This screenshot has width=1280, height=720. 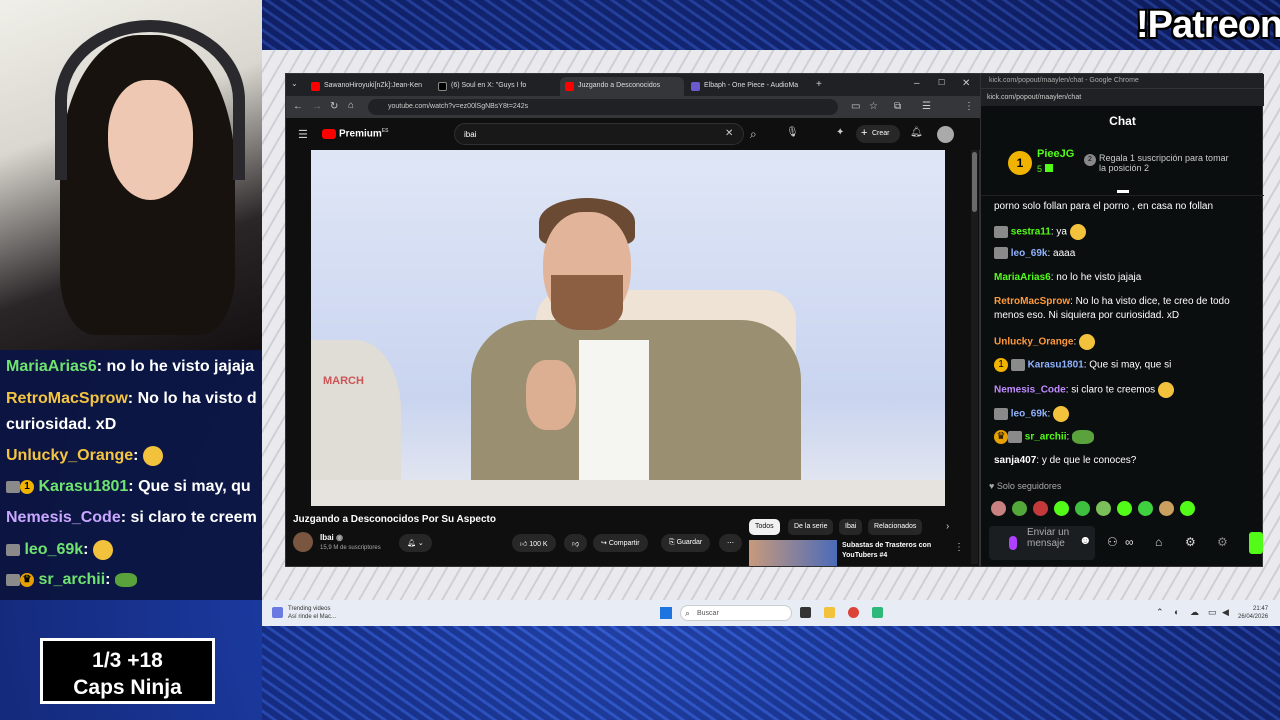 I want to click on frog-emote-icon, so click(x=1083, y=437).